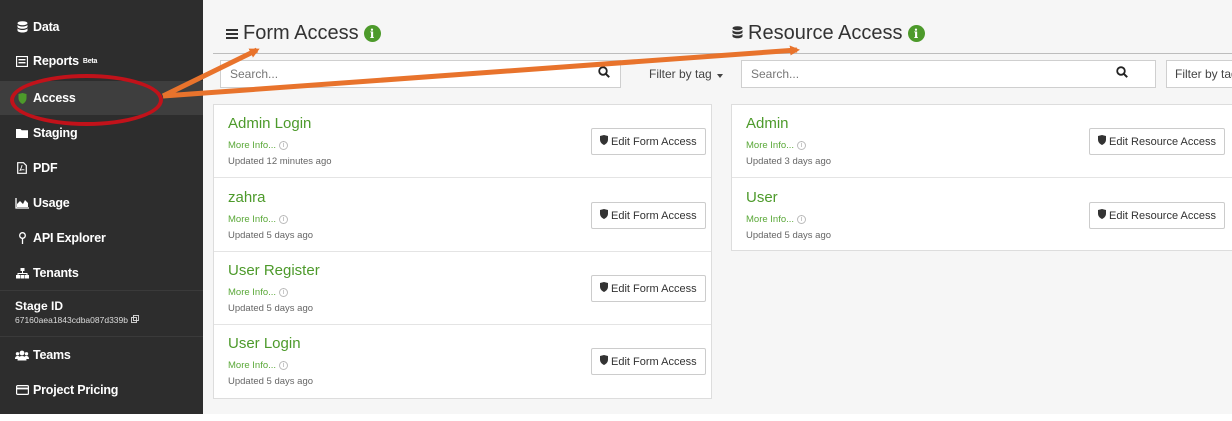 The width and height of the screenshot is (1232, 421). I want to click on sidebar-item-label: Access, so click(54, 98).